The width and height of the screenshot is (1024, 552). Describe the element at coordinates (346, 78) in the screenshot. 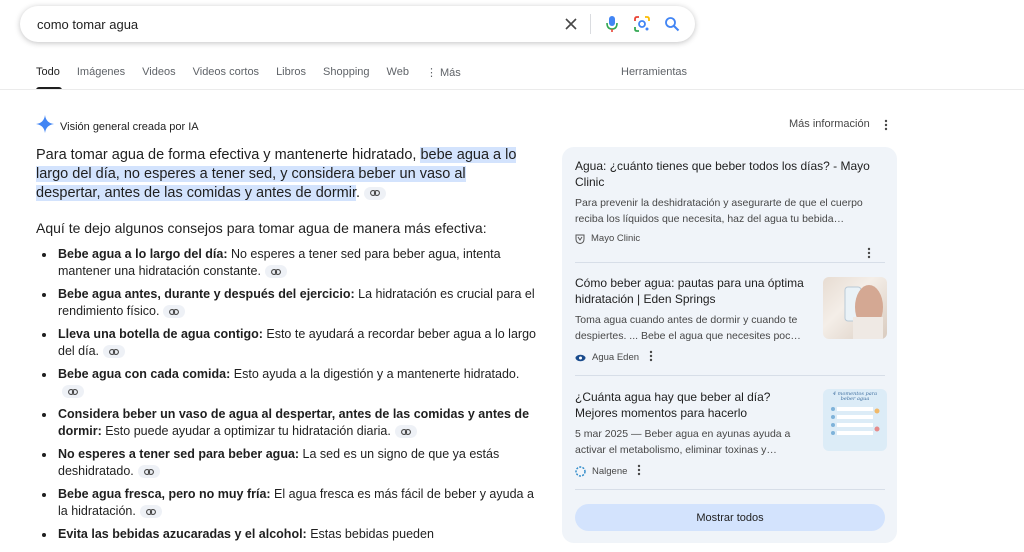

I see `tab-shopping: Shopping` at that location.